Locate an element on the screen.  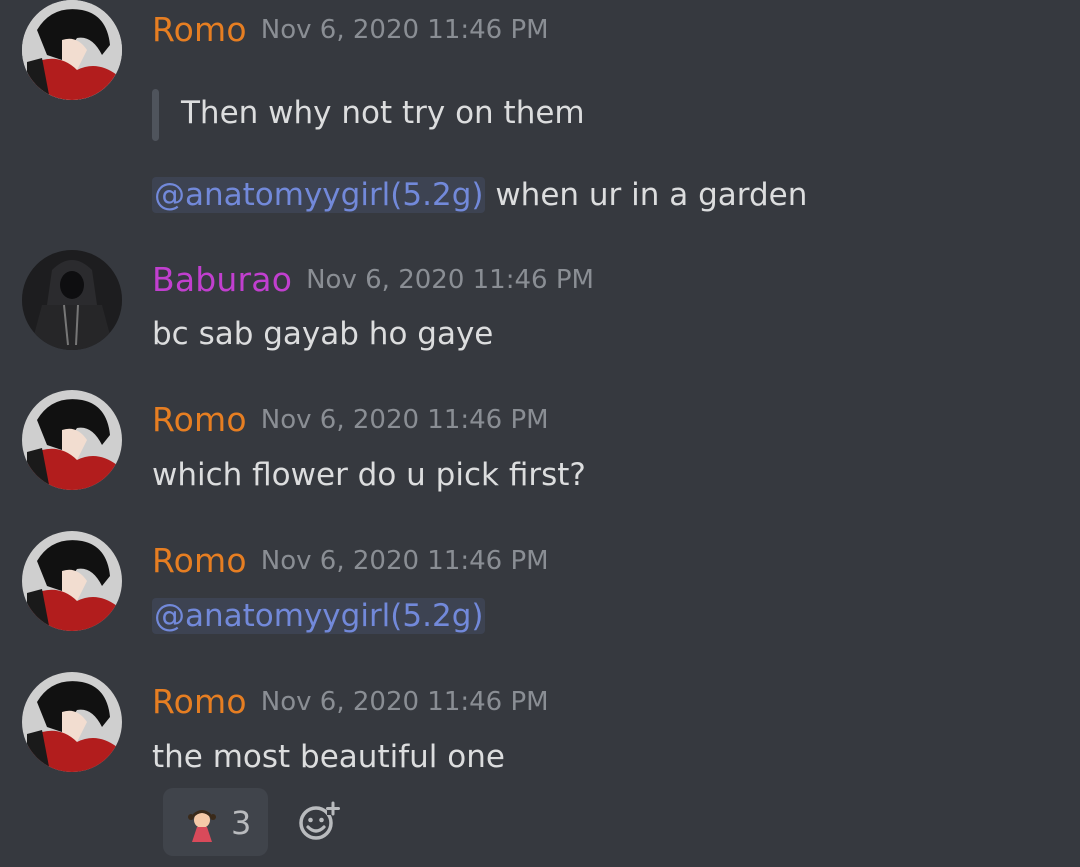
reaction-count: 3 is located at coordinates (241, 823).